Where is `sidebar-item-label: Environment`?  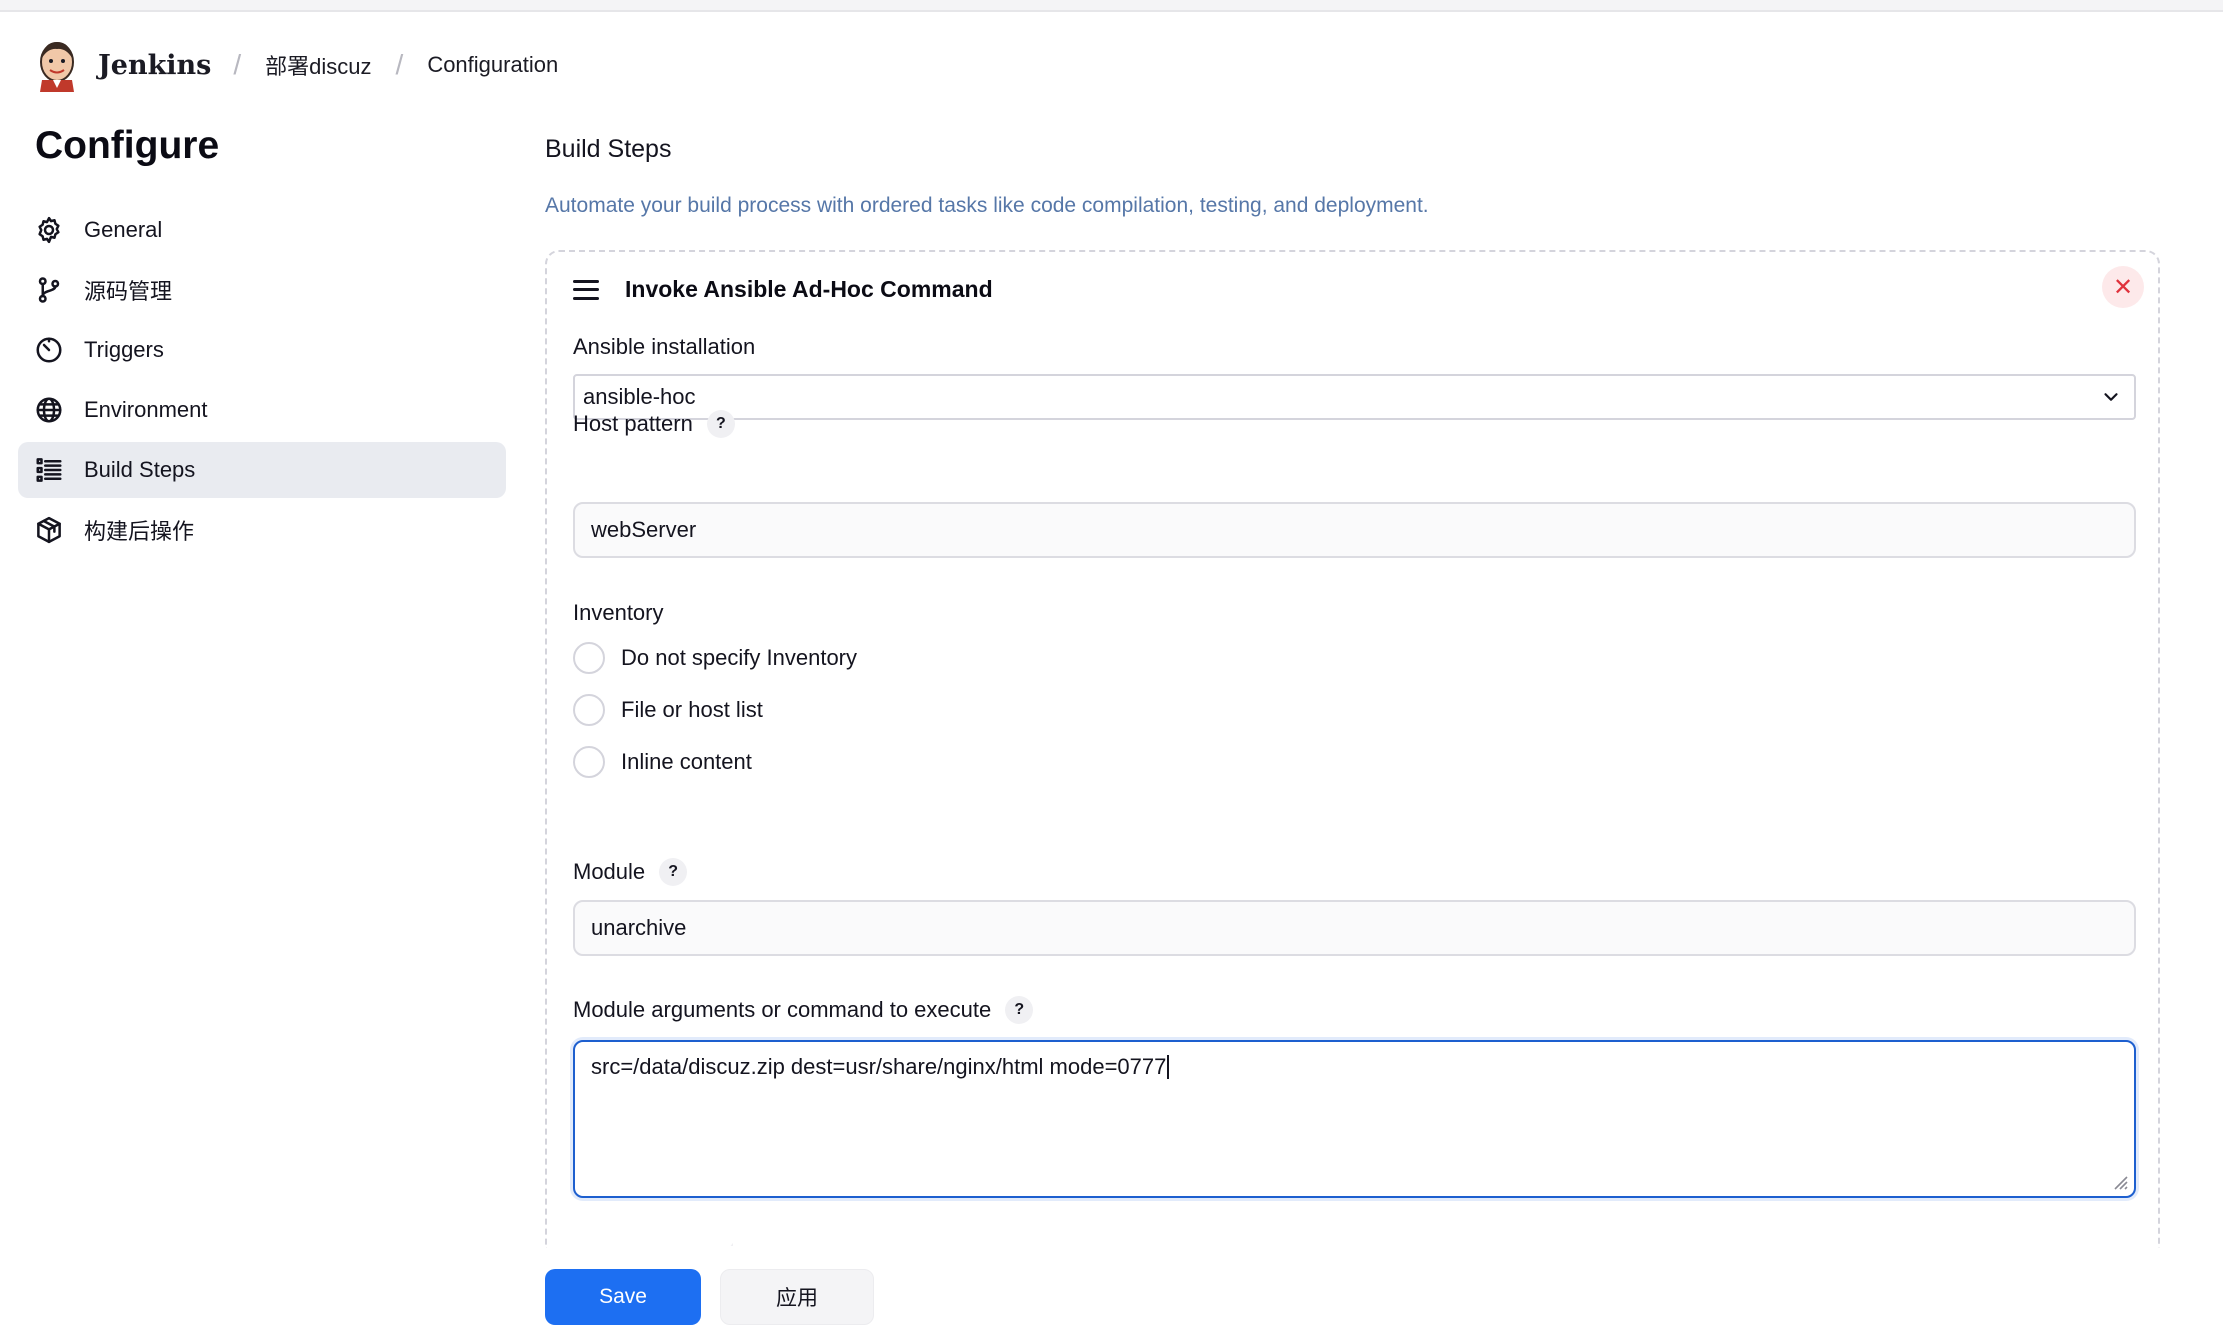 sidebar-item-label: Environment is located at coordinates (146, 409).